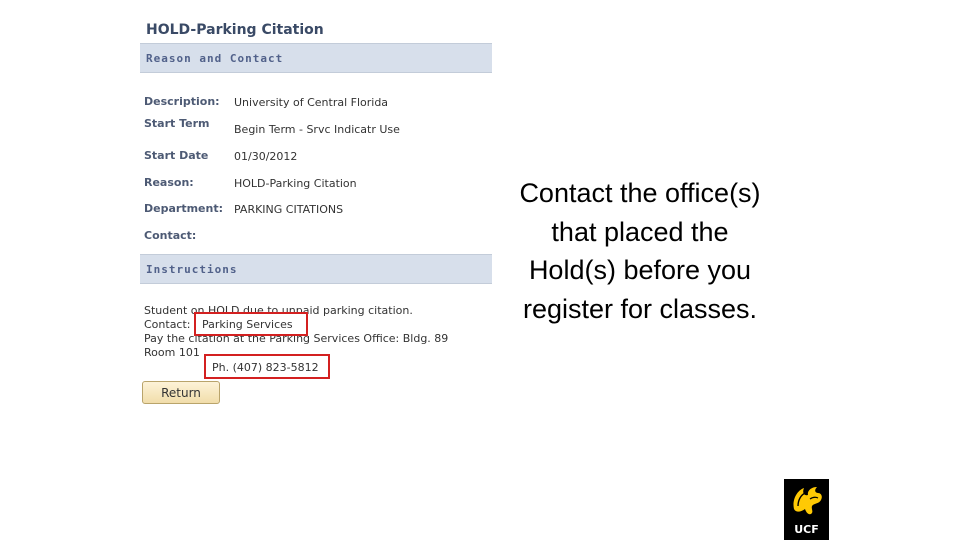 Image resolution: width=960 pixels, height=540 pixels. What do you see at coordinates (640, 270) in the screenshot?
I see `caption-line-3: Hold(s) before you` at bounding box center [640, 270].